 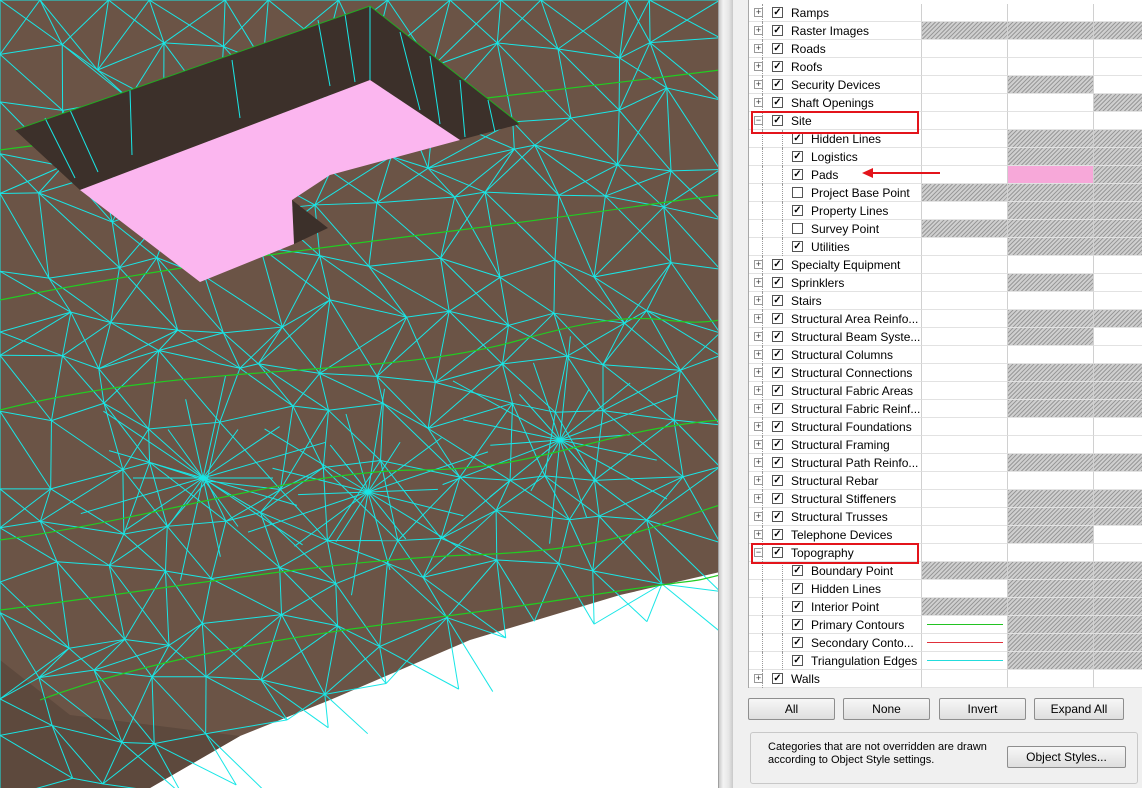 I want to click on splitter, so click(x=725, y=394).